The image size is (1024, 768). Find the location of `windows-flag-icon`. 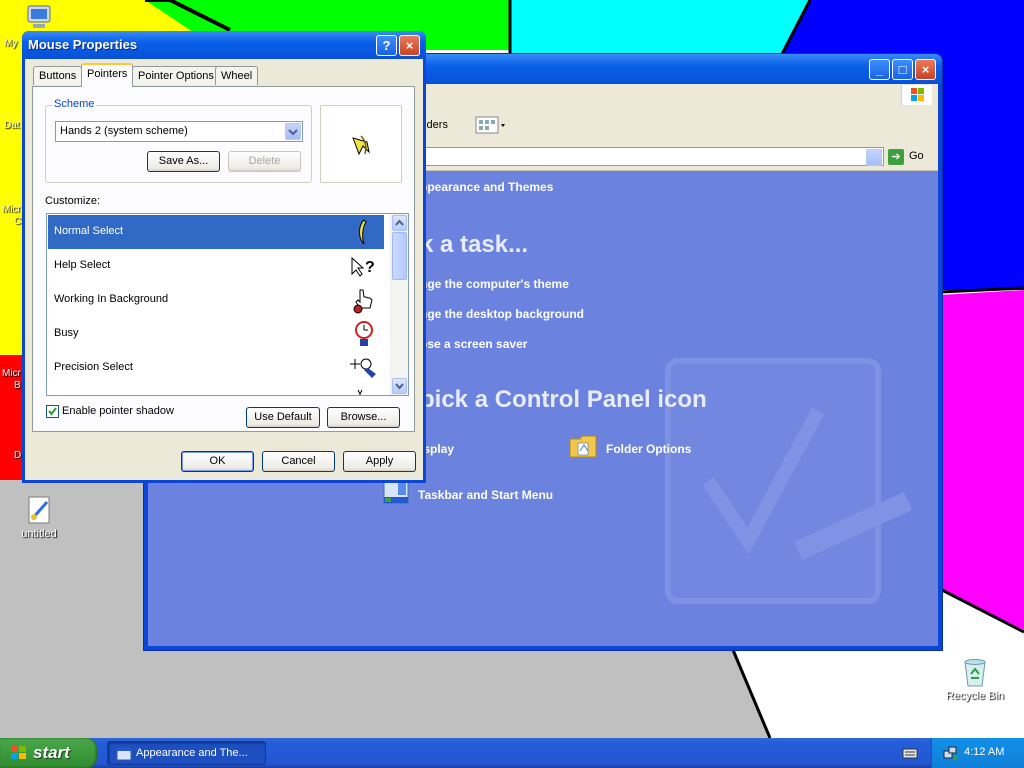

windows-flag-icon is located at coordinates (18, 752).